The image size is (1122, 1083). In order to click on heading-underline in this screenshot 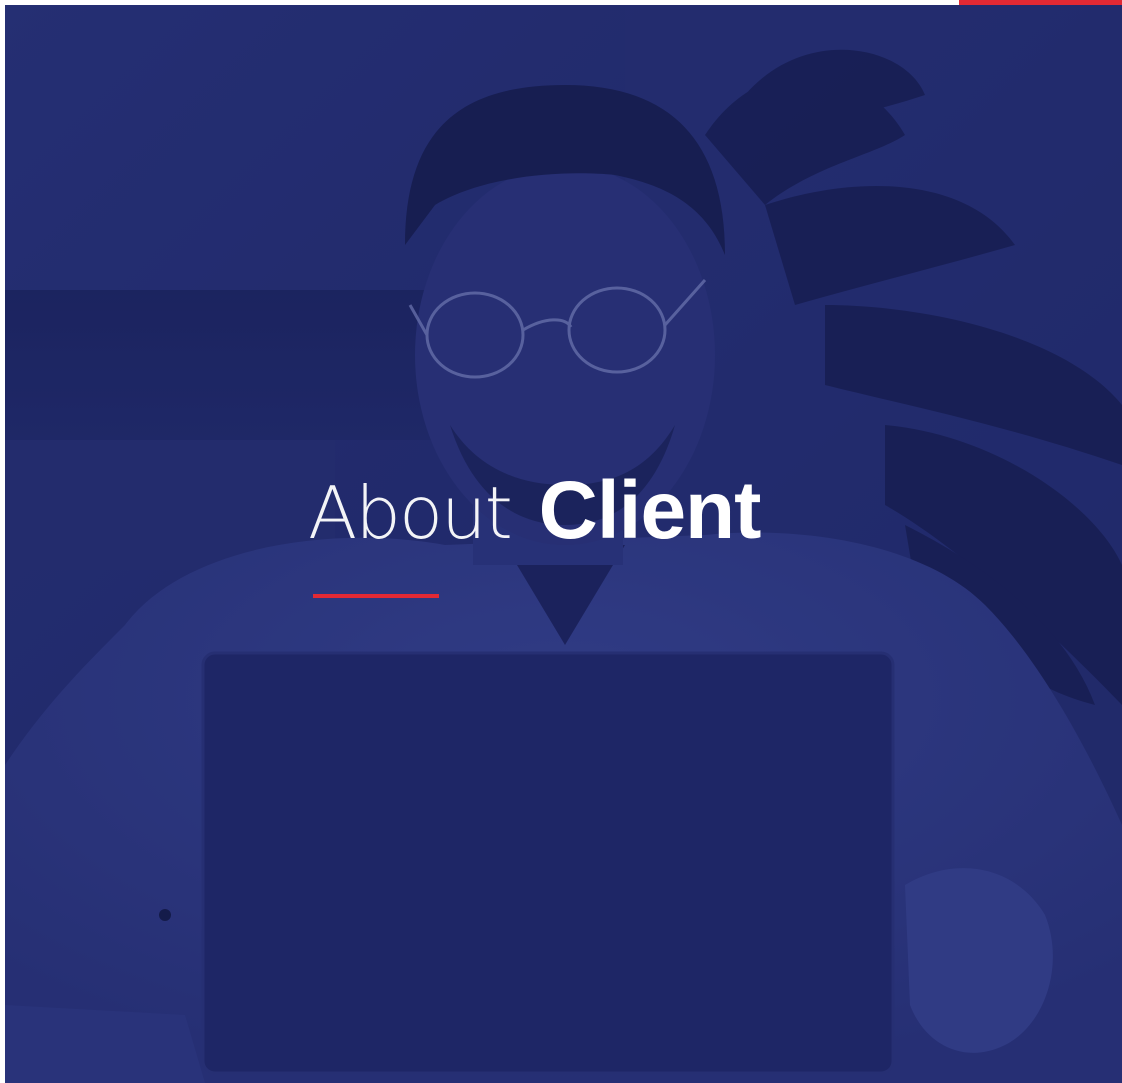, I will do `click(376, 596)`.